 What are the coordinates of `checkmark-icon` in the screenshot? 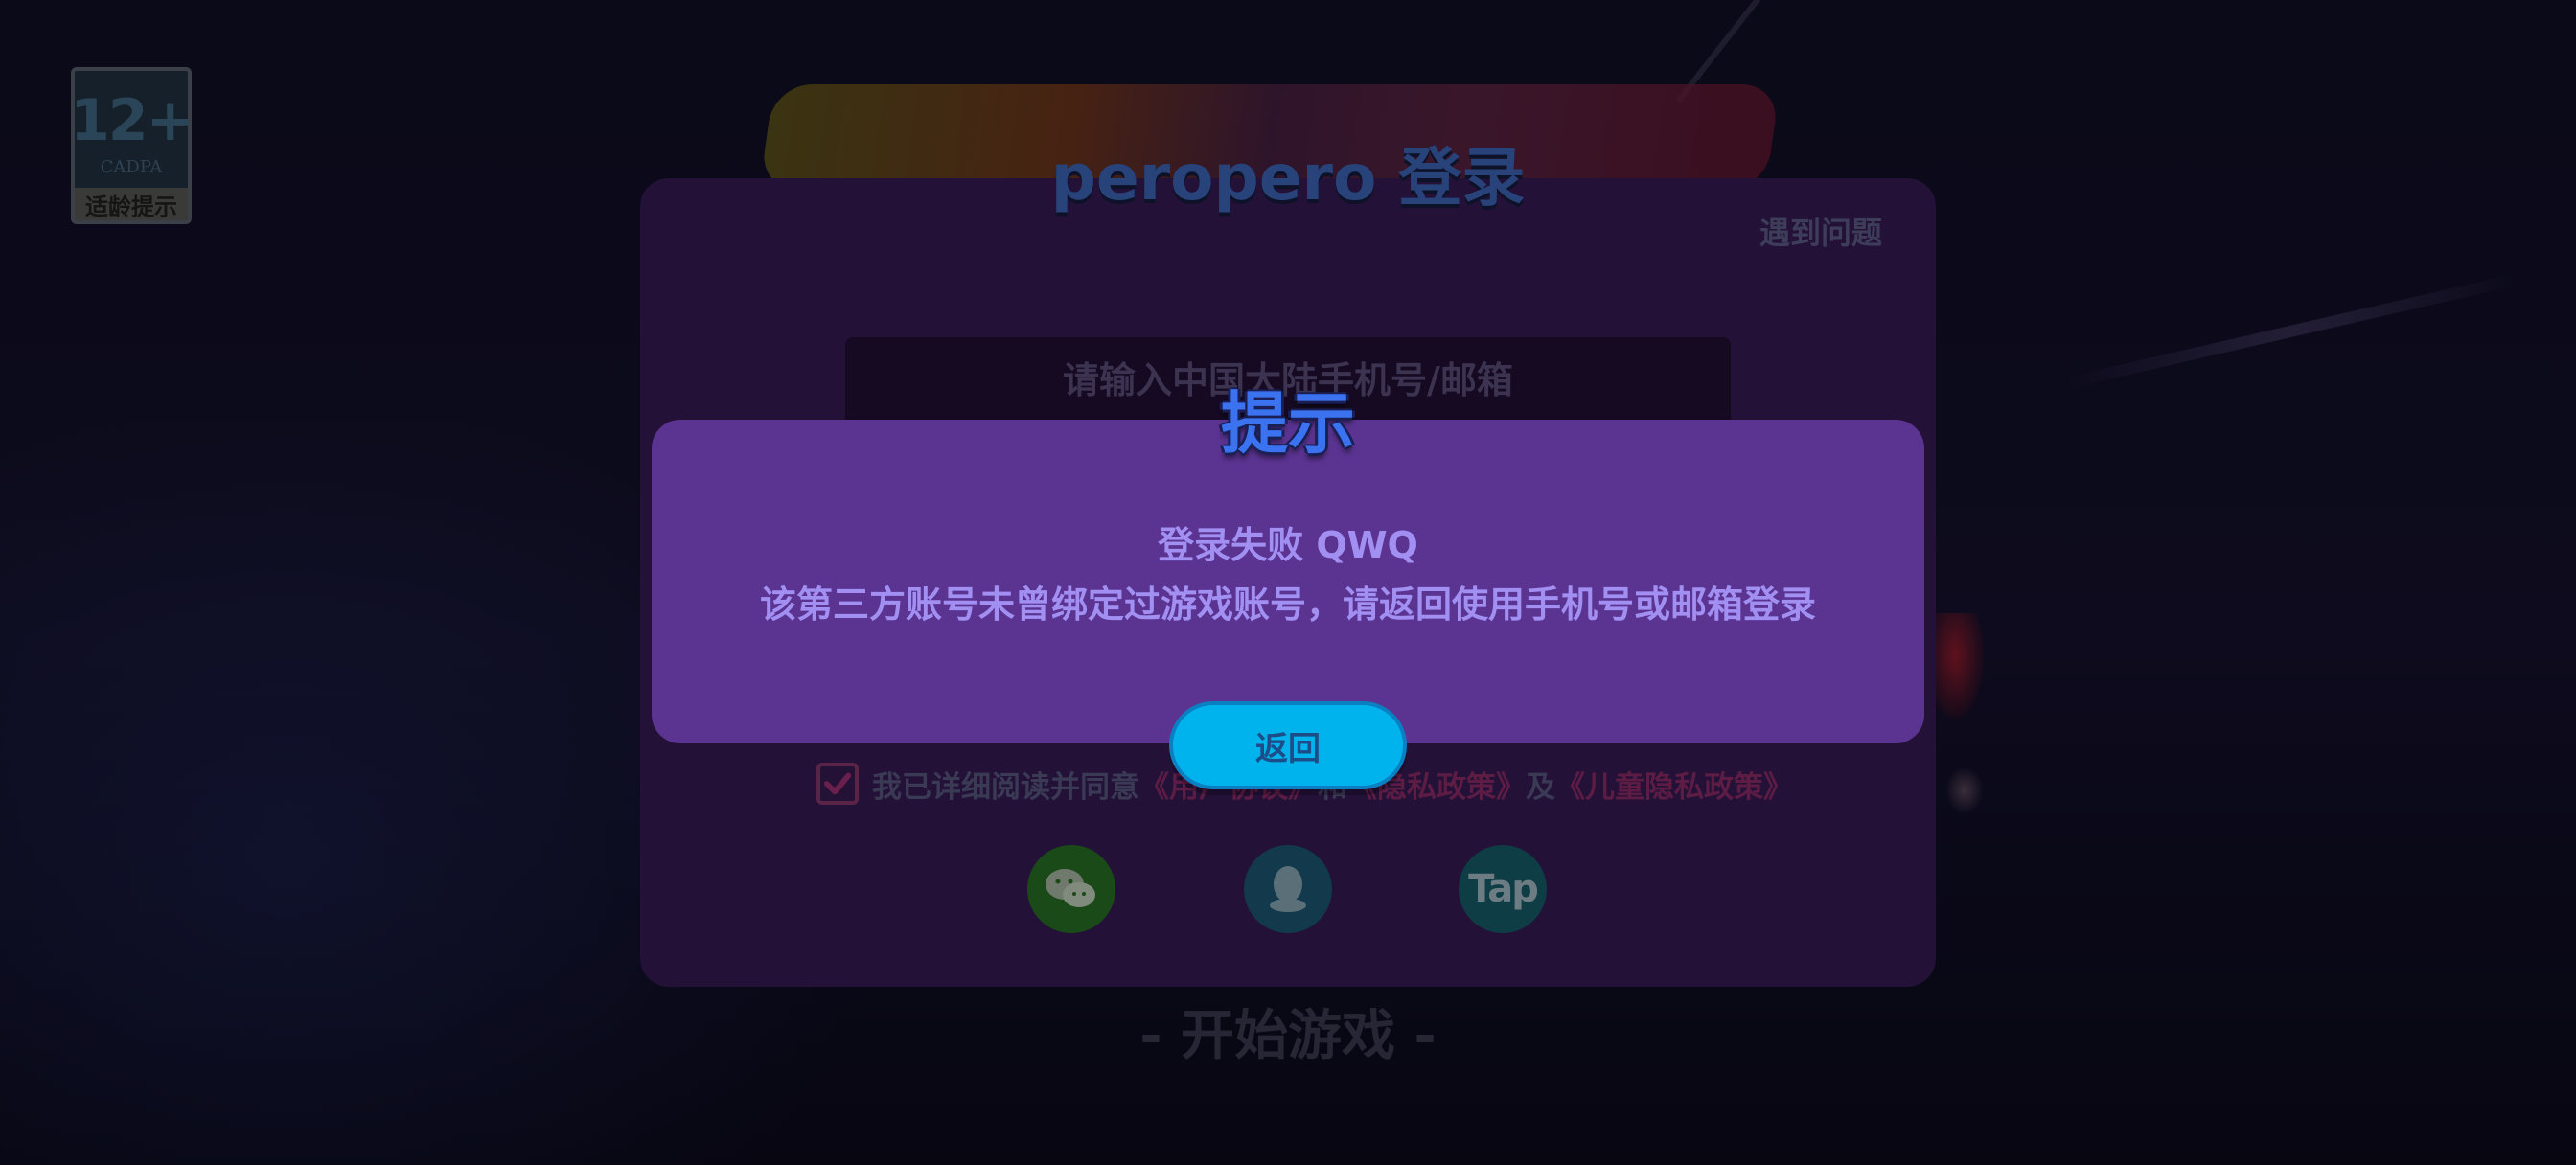 It's located at (837, 783).